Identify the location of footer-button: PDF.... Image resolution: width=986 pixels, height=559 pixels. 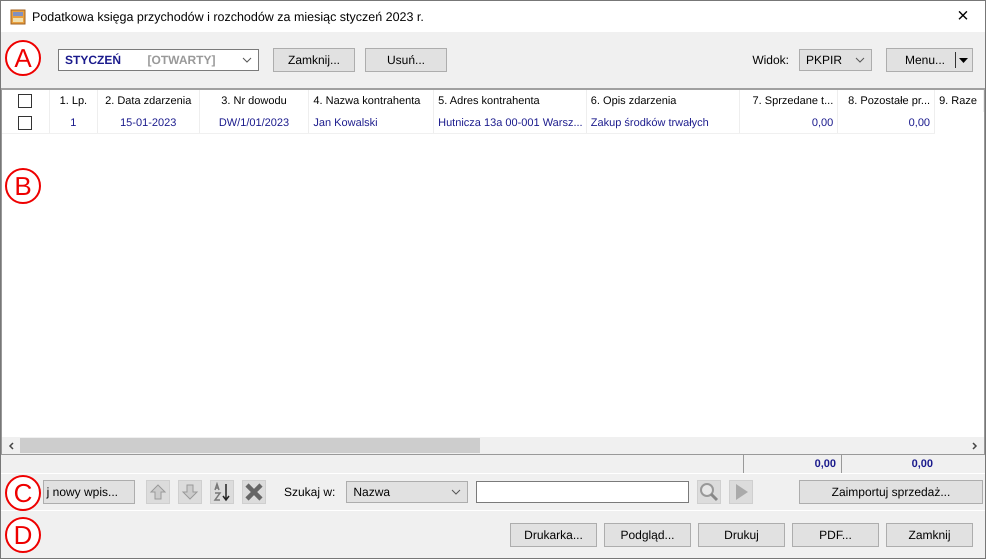
(835, 534).